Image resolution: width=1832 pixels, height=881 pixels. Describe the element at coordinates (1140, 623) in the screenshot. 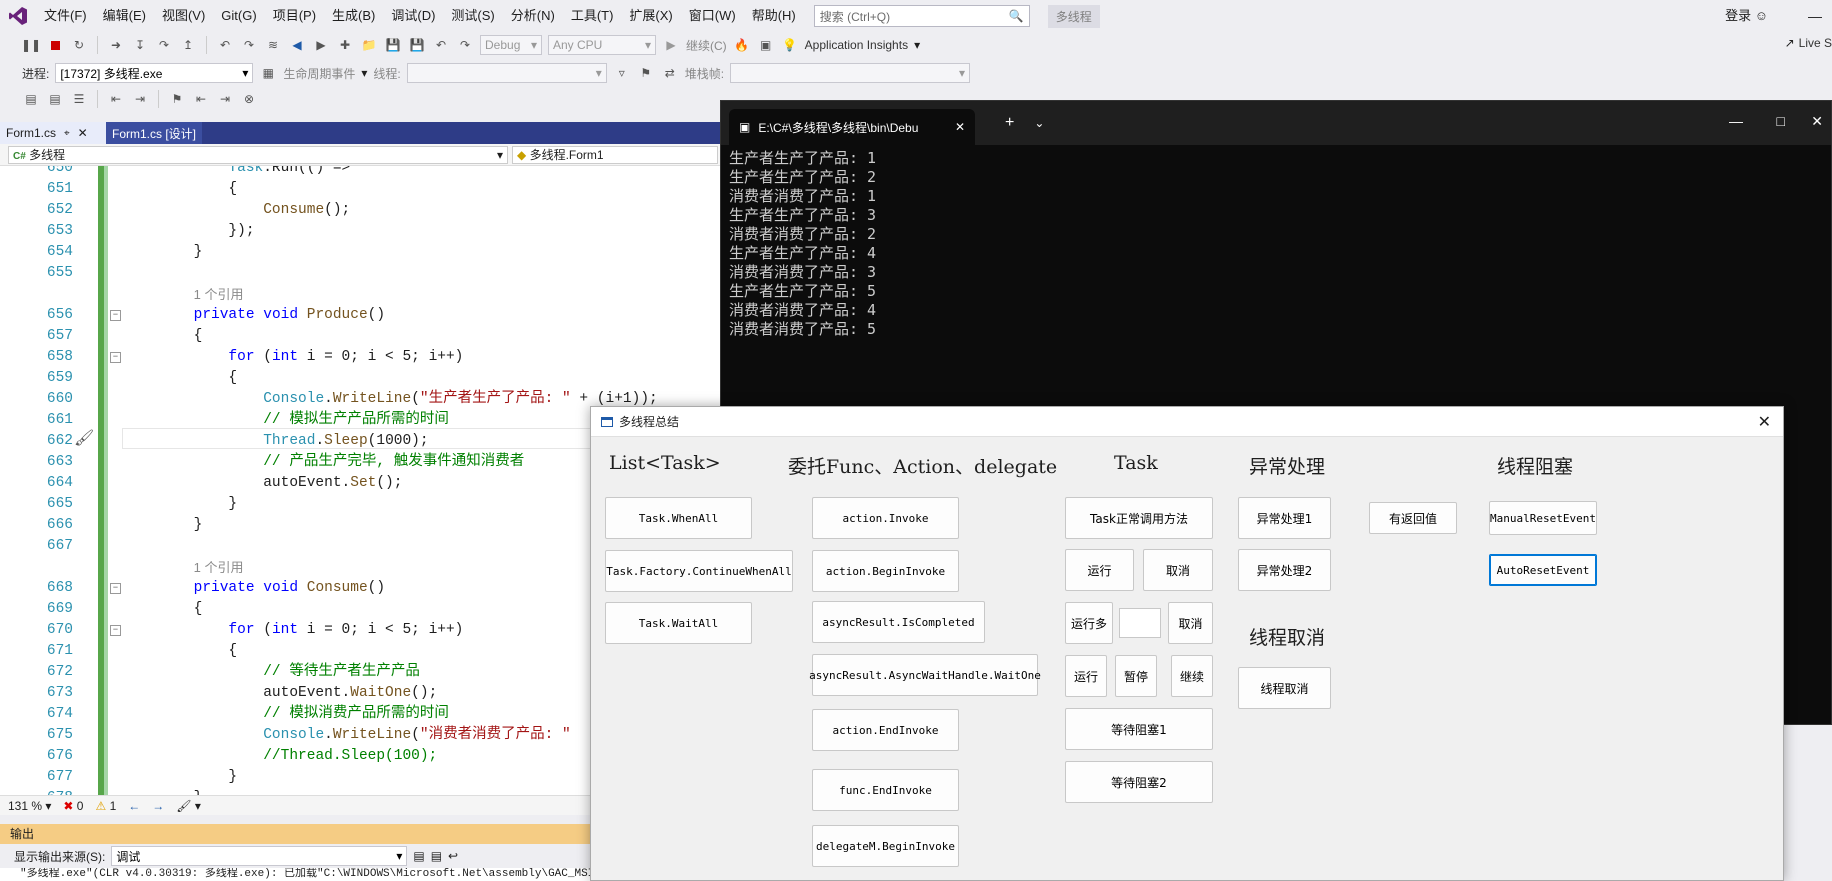

I see `task-count-input` at that location.